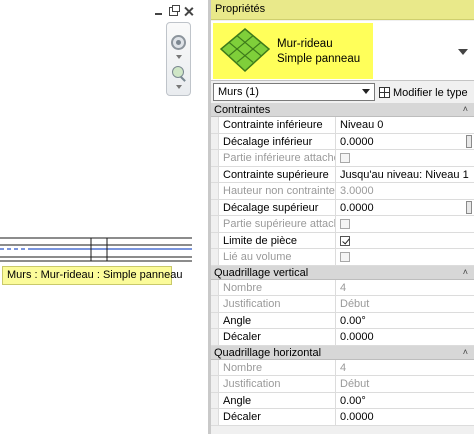  What do you see at coordinates (178, 42) in the screenshot?
I see `steering-wheel-icon` at bounding box center [178, 42].